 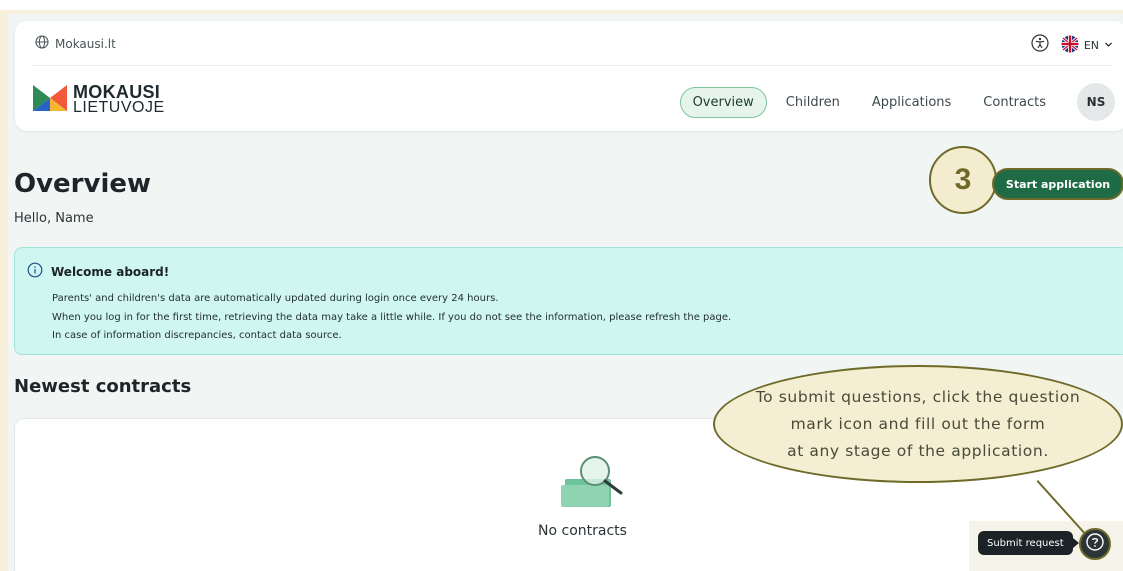 I want to click on accessibility-icon, so click(x=1040, y=45).